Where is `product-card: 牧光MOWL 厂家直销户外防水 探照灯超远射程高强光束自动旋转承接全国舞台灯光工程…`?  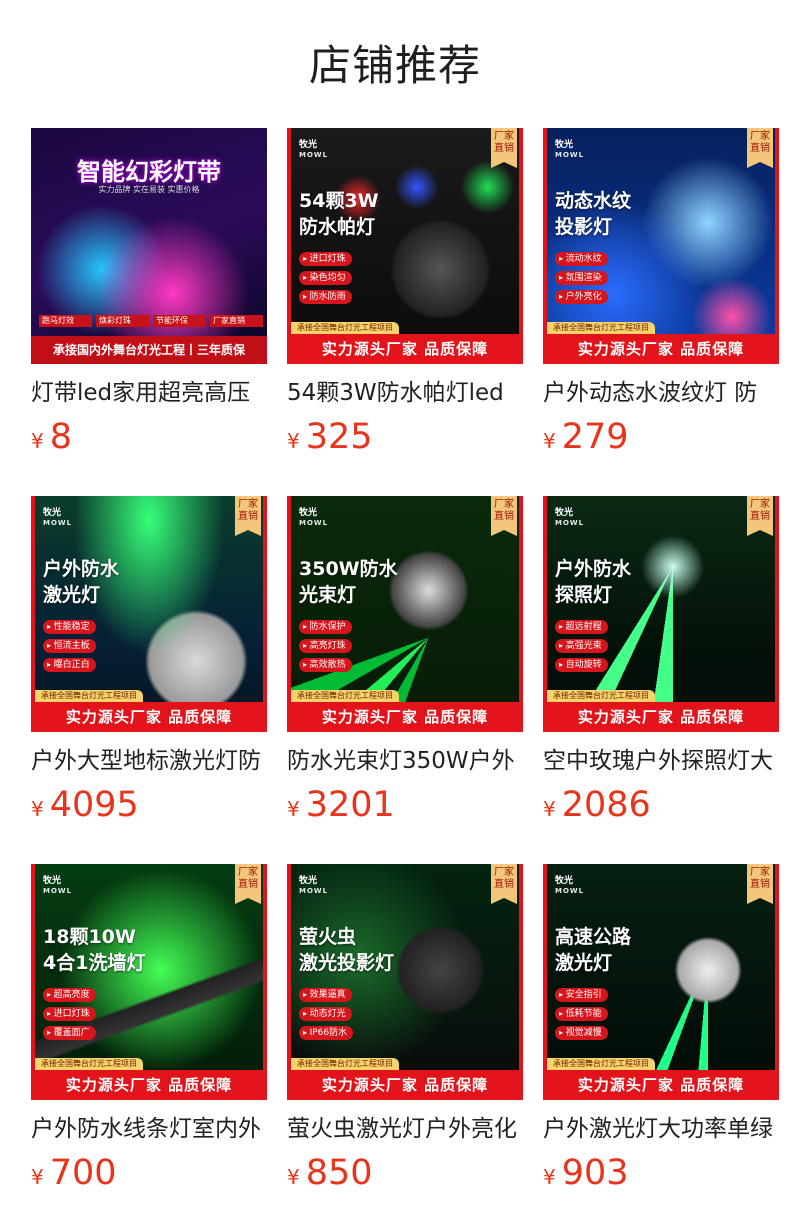
product-card: 牧光MOWL 厂家直销户外防水 探照灯超远射程高强光束自动旋转承接全国舞台灯光工程… is located at coordinates (661, 664).